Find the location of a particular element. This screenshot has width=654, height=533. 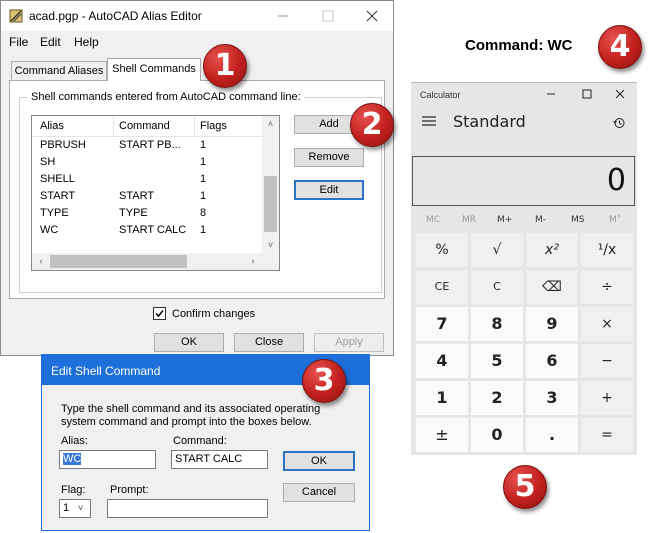

equals-key: = is located at coordinates (607, 435).